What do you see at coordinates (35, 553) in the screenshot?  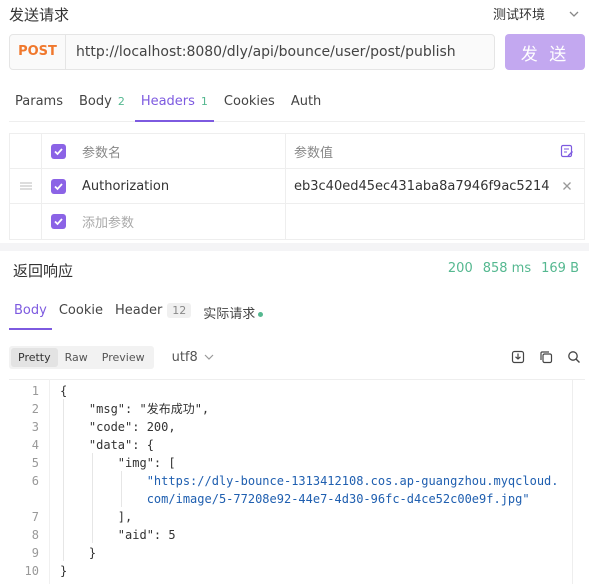 I see `line-number: 9` at bounding box center [35, 553].